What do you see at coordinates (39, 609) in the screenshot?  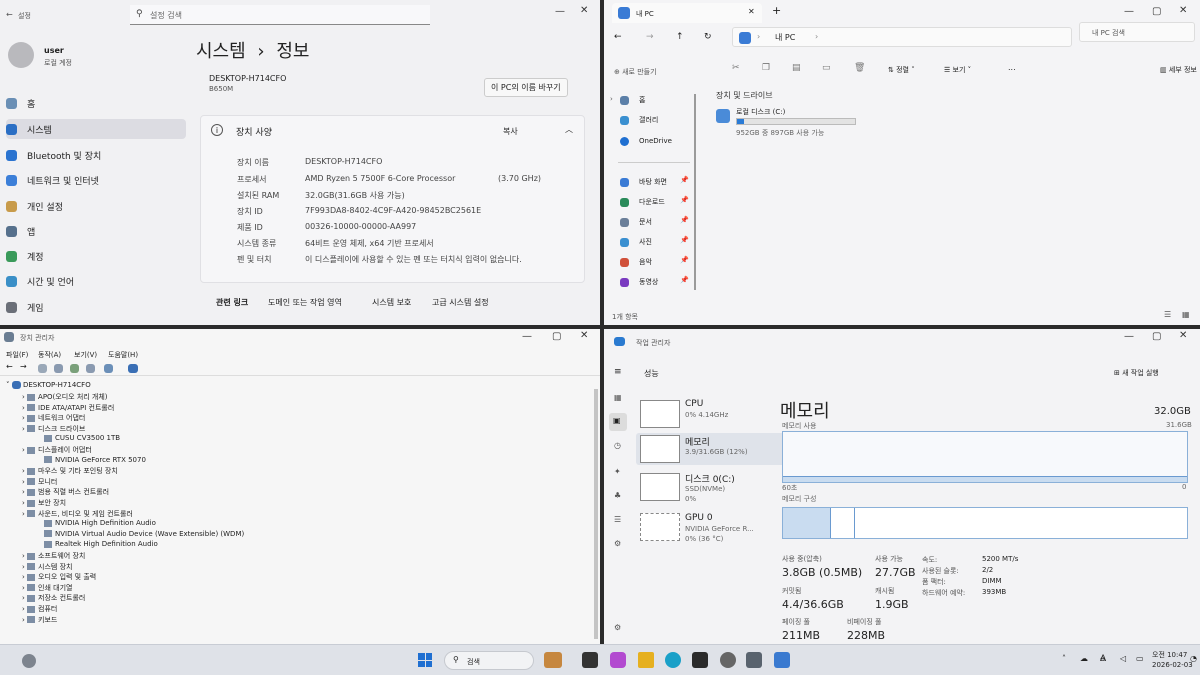 I see `tree-item: › 컴퓨터` at bounding box center [39, 609].